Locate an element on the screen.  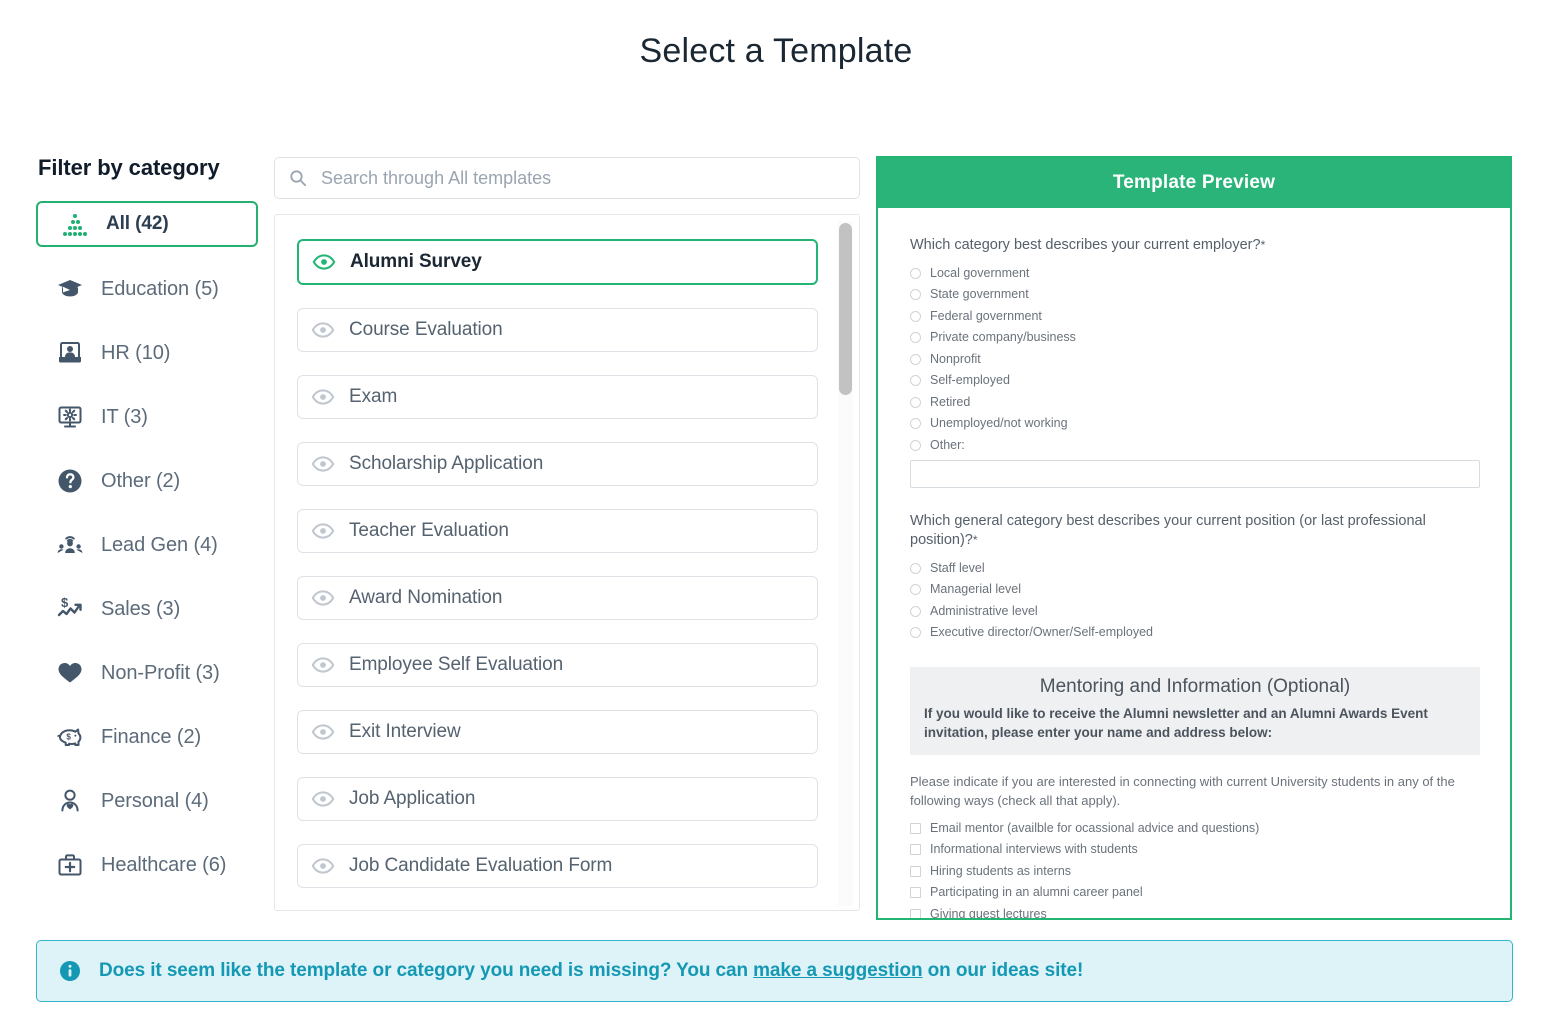
search-box is located at coordinates (567, 178).